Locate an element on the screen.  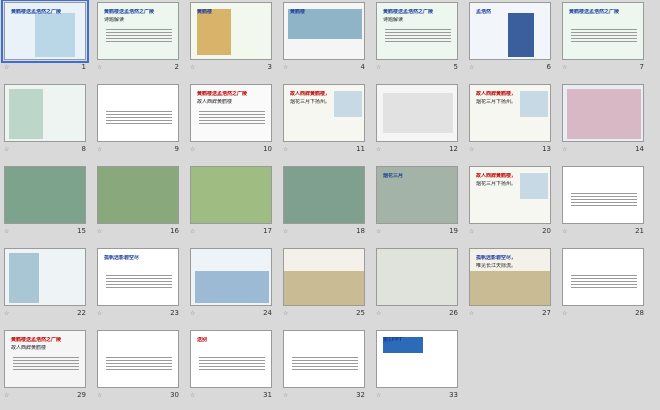
slide-number: 16 is located at coordinates (174, 231).